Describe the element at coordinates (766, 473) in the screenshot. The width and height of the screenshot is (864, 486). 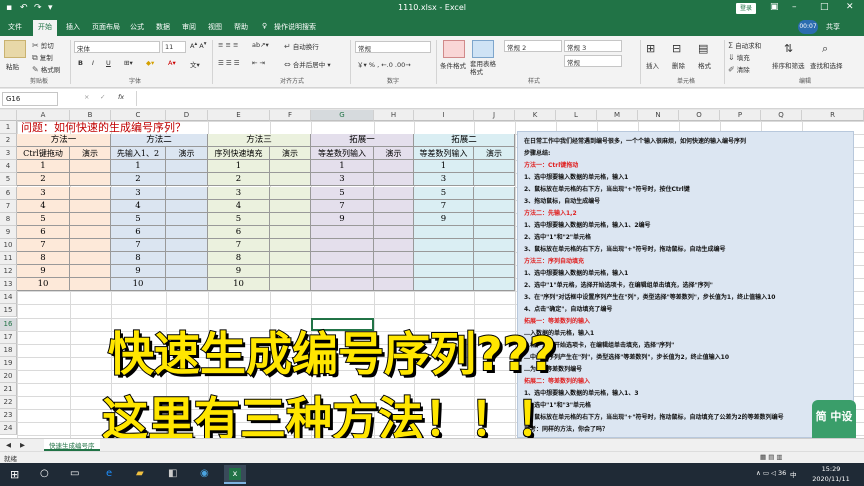
I see `tray-icons: ∧ ▭ ◁` at that location.